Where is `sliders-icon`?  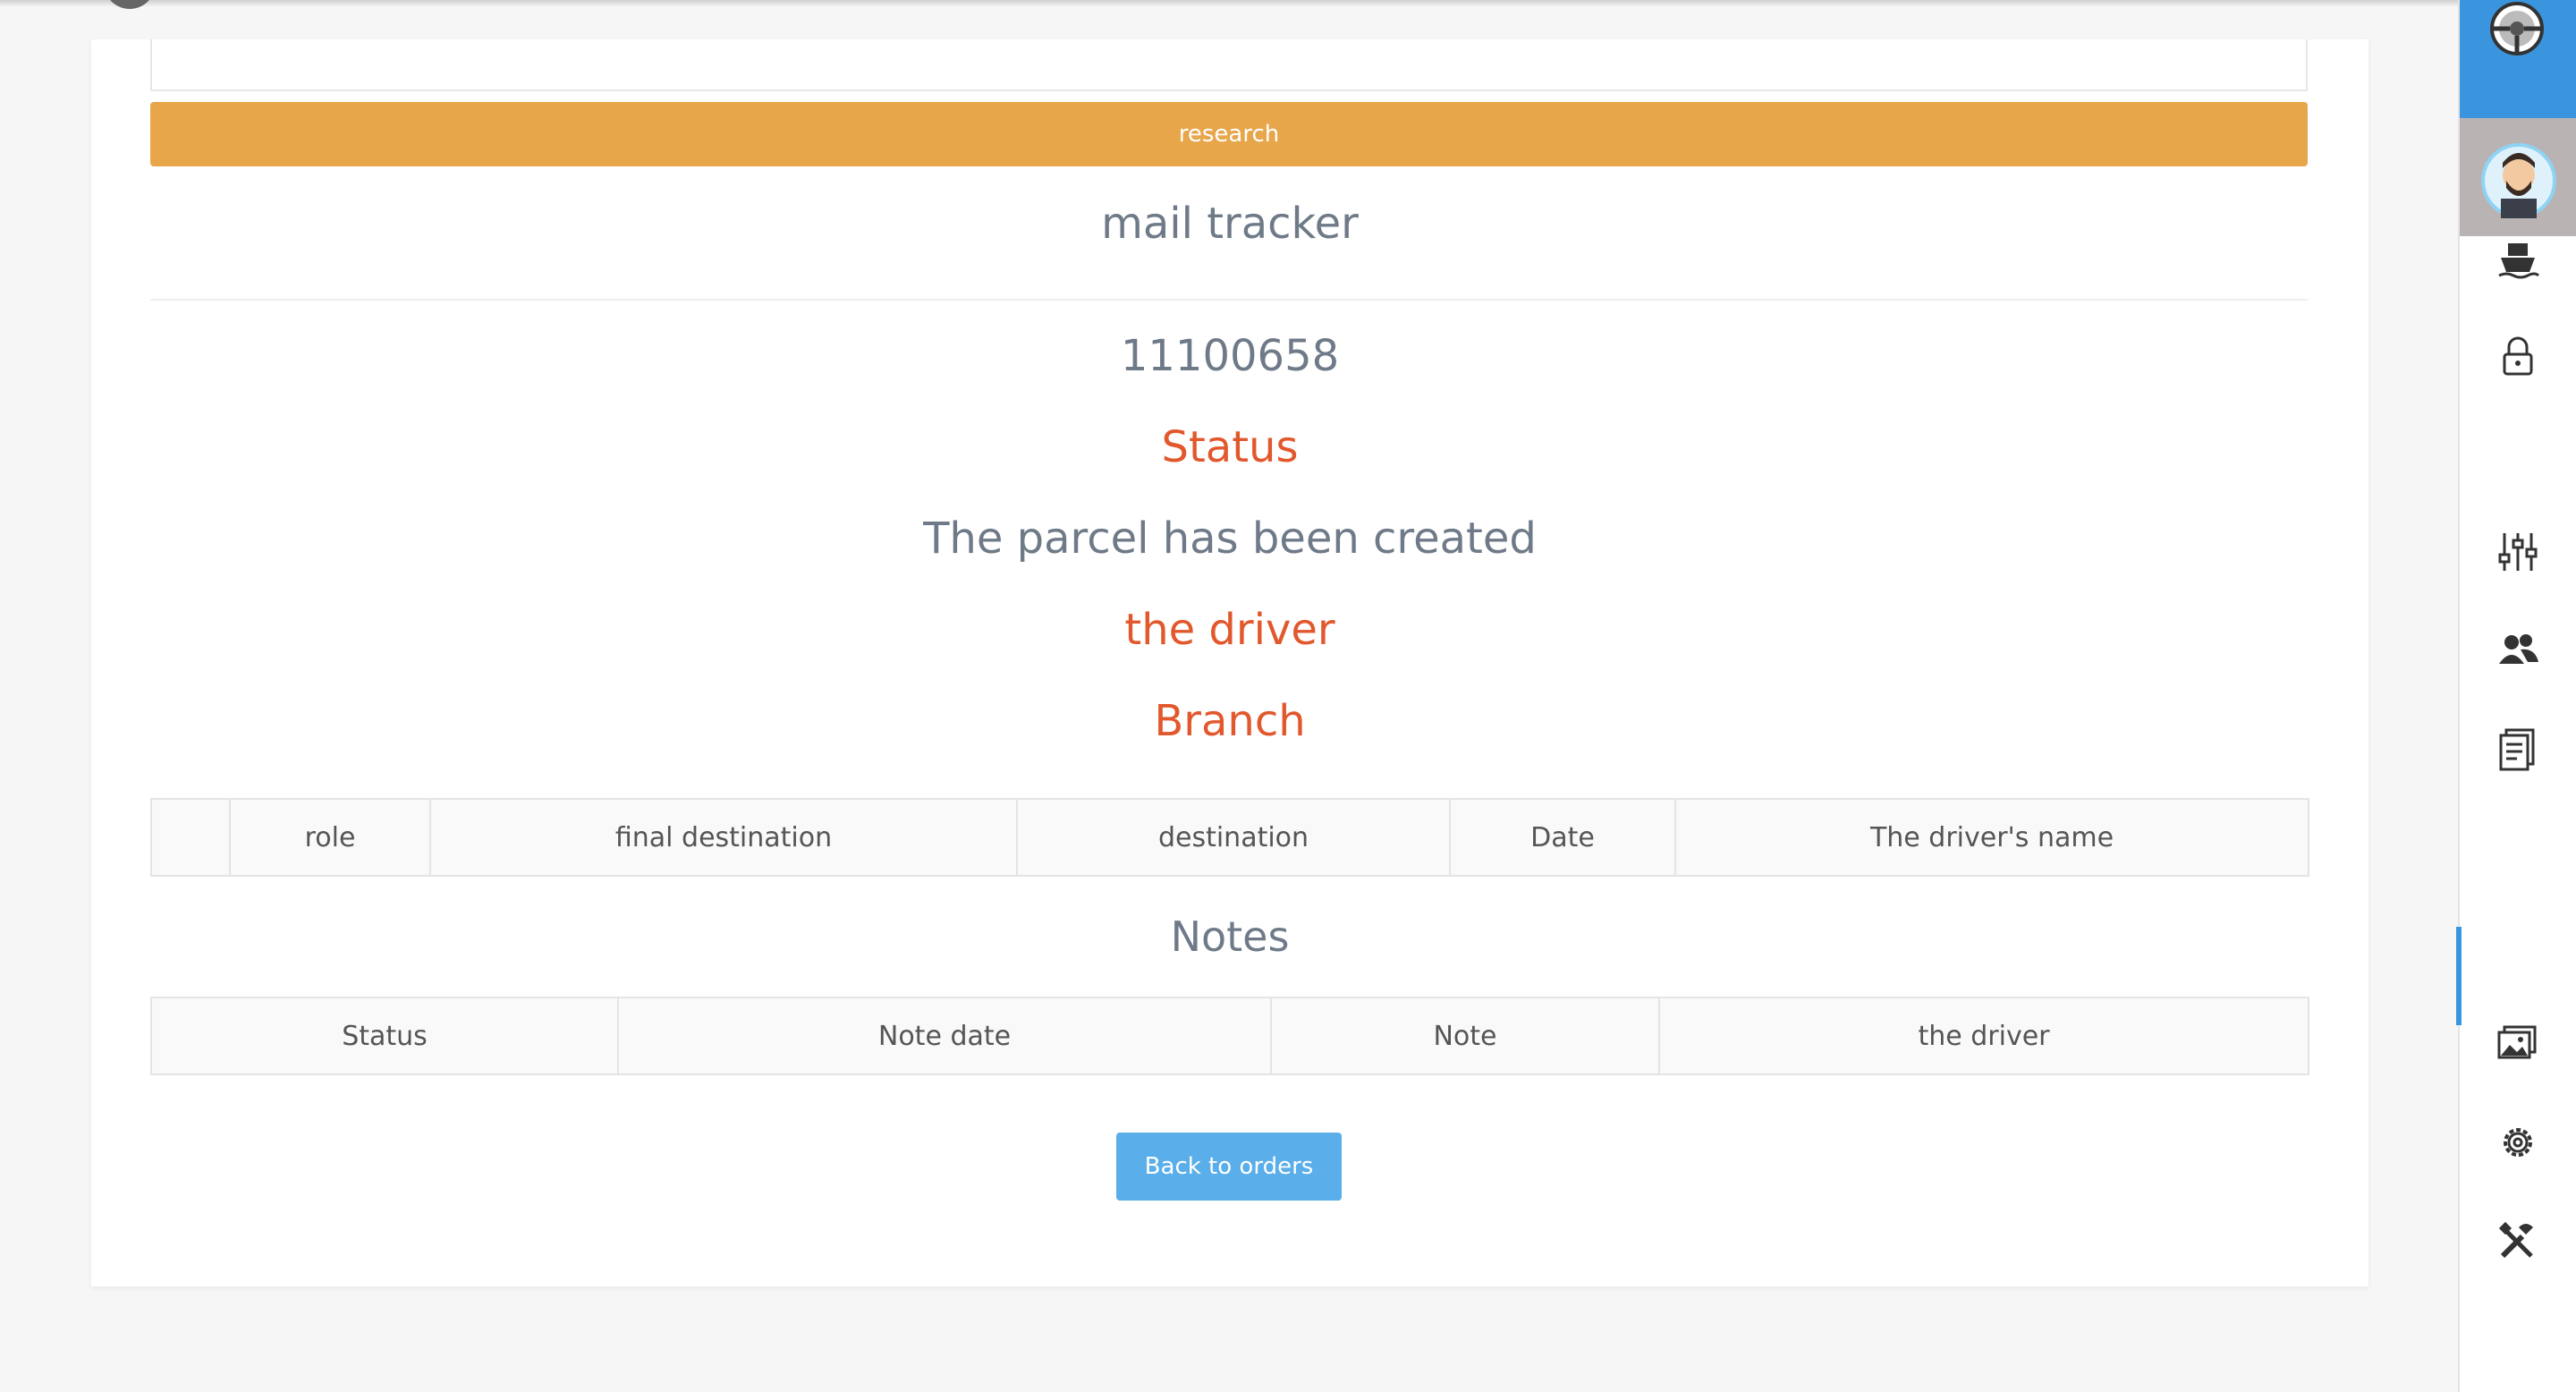 sliders-icon is located at coordinates (2518, 552).